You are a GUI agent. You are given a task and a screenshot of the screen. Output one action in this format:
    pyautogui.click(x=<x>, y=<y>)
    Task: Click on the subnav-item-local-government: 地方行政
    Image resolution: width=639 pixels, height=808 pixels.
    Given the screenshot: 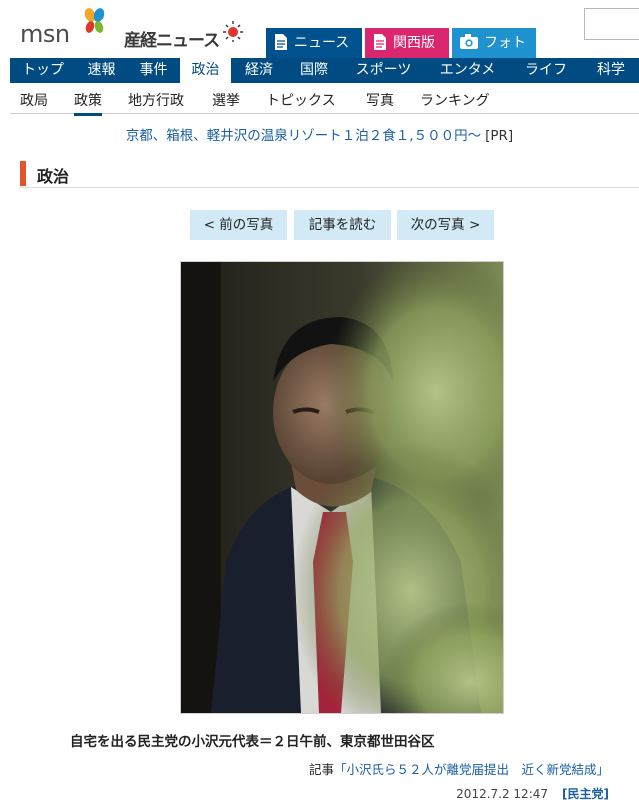 What is the action you would take?
    pyautogui.click(x=156, y=100)
    